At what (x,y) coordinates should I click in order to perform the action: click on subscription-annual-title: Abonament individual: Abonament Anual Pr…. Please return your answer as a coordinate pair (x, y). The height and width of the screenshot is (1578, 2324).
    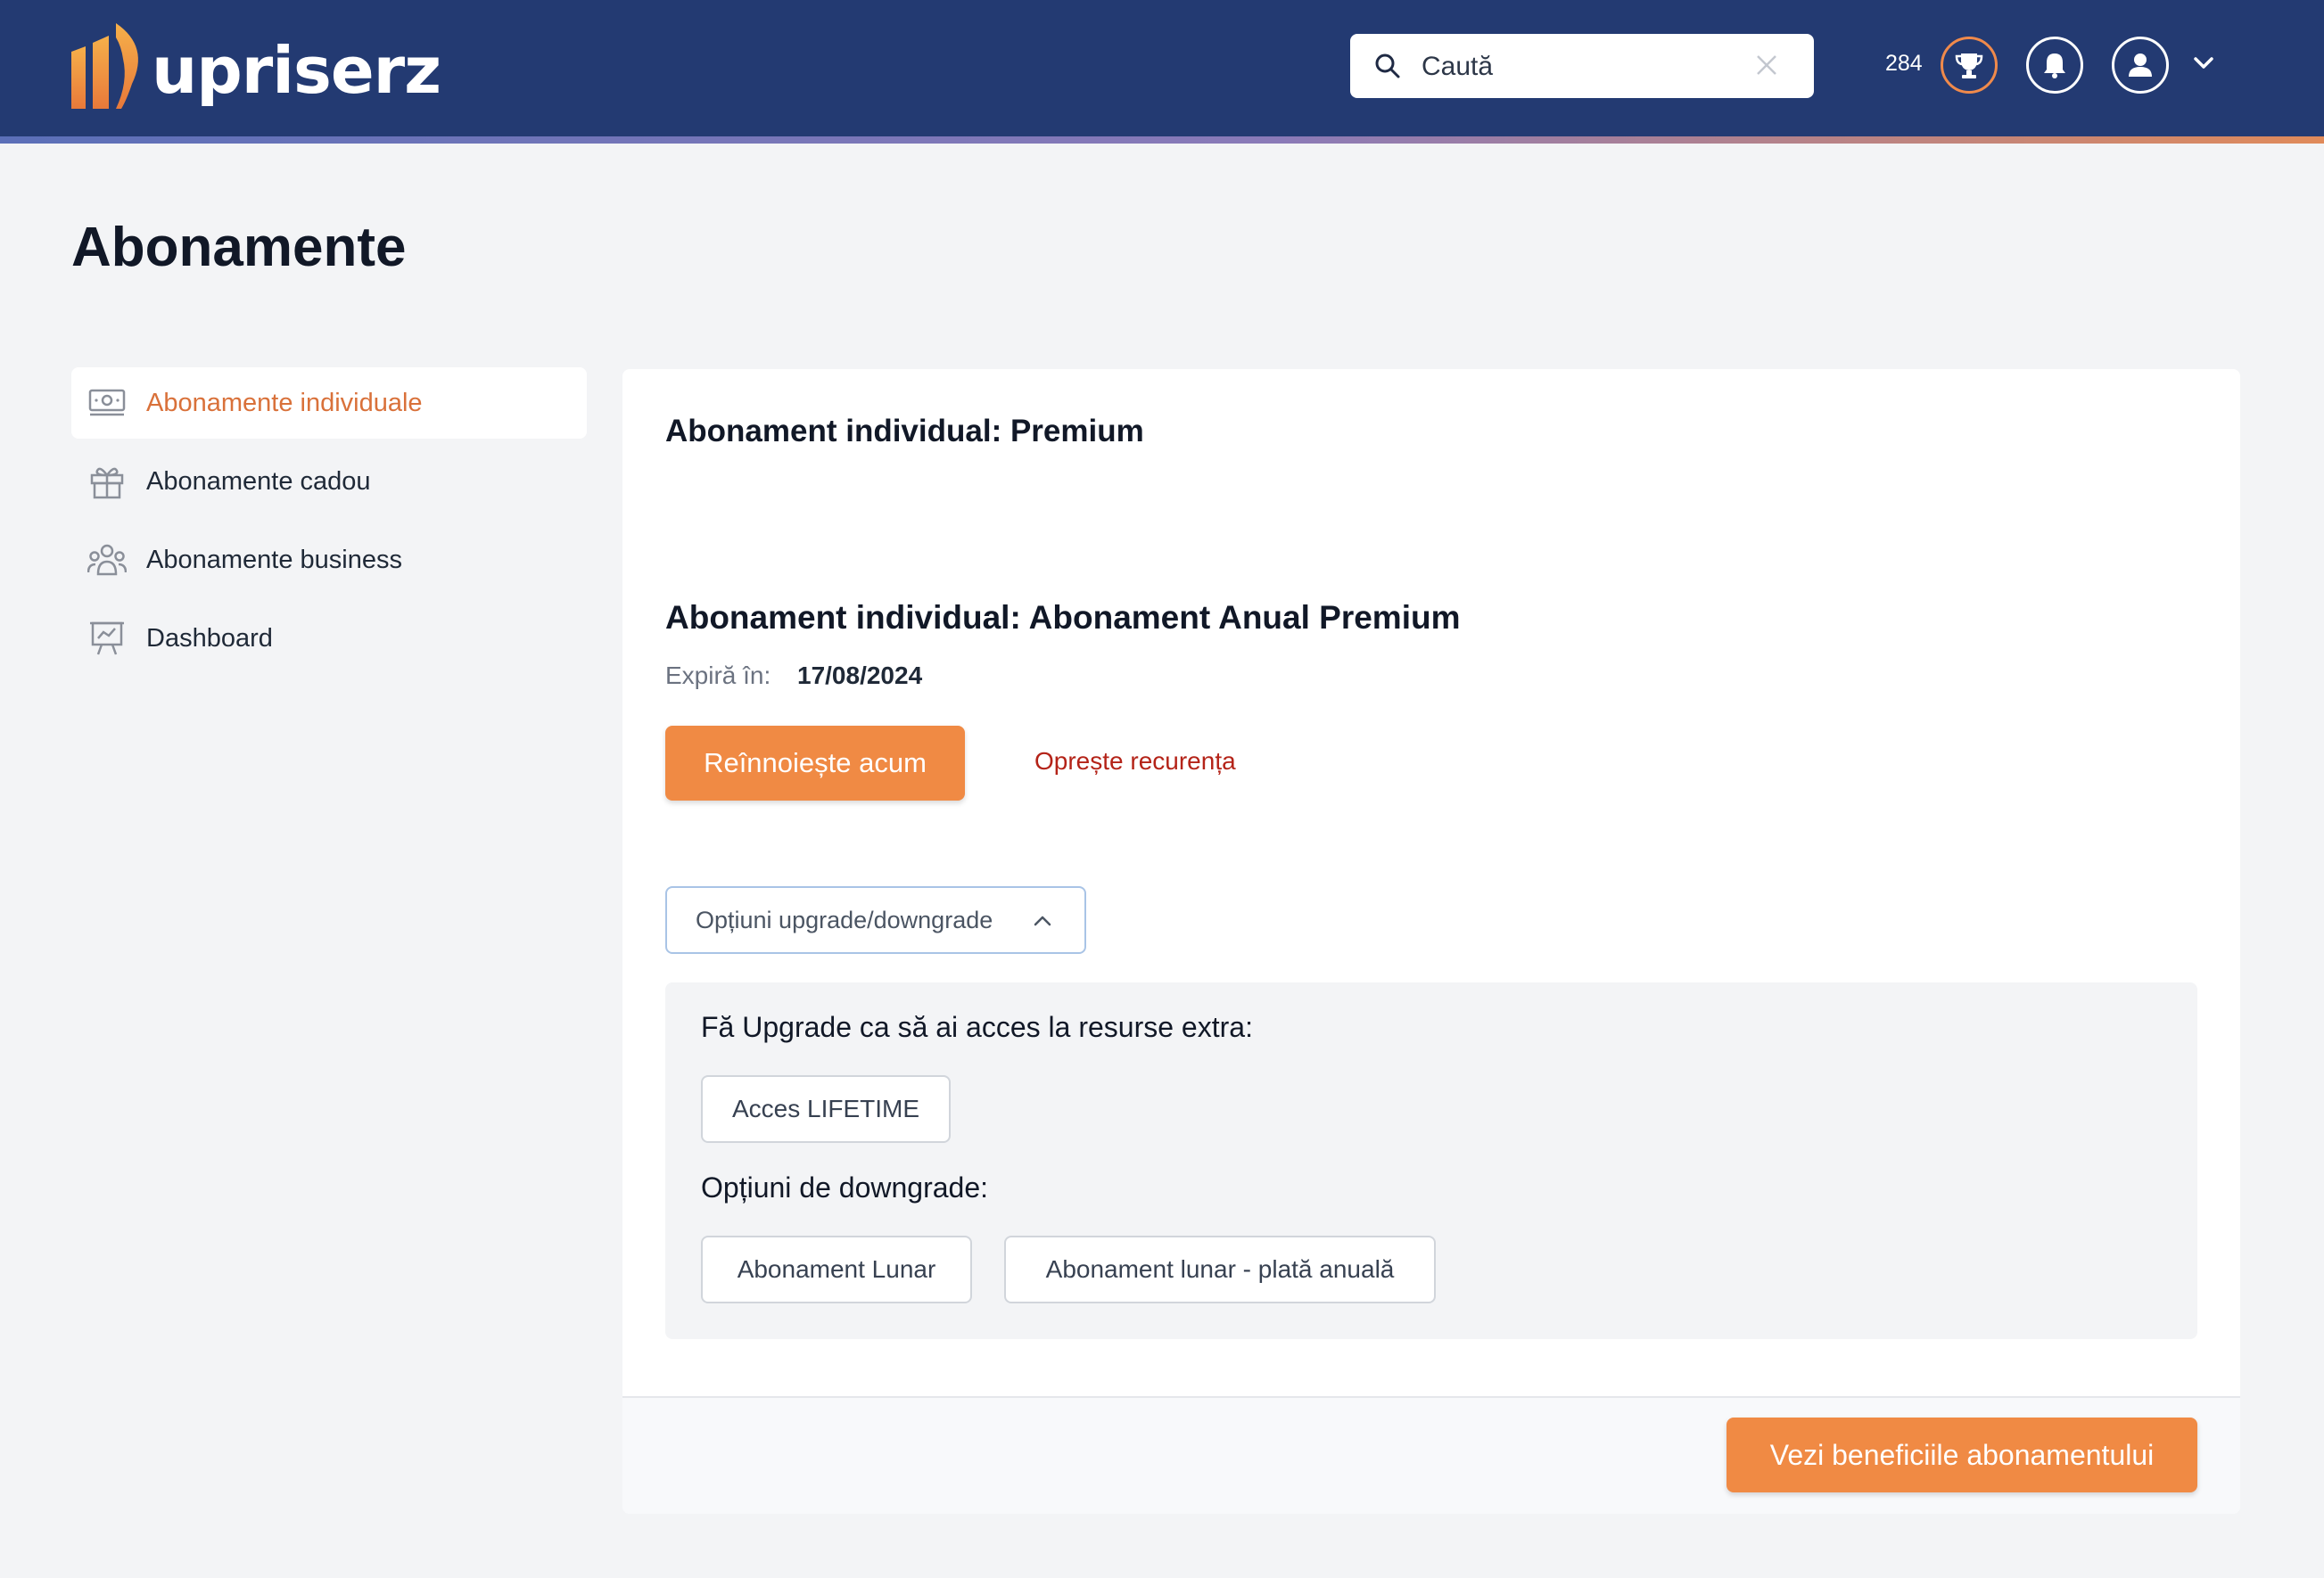
    Looking at the image, I should click on (1063, 617).